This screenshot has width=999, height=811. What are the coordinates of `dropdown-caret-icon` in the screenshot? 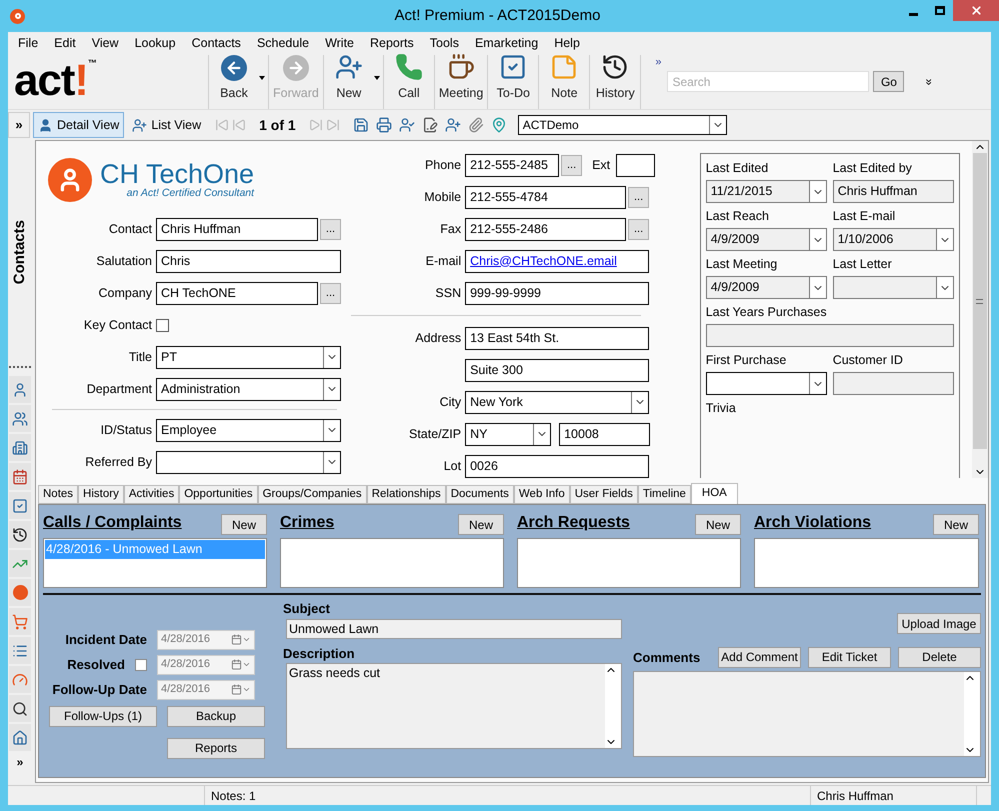 It's located at (262, 78).